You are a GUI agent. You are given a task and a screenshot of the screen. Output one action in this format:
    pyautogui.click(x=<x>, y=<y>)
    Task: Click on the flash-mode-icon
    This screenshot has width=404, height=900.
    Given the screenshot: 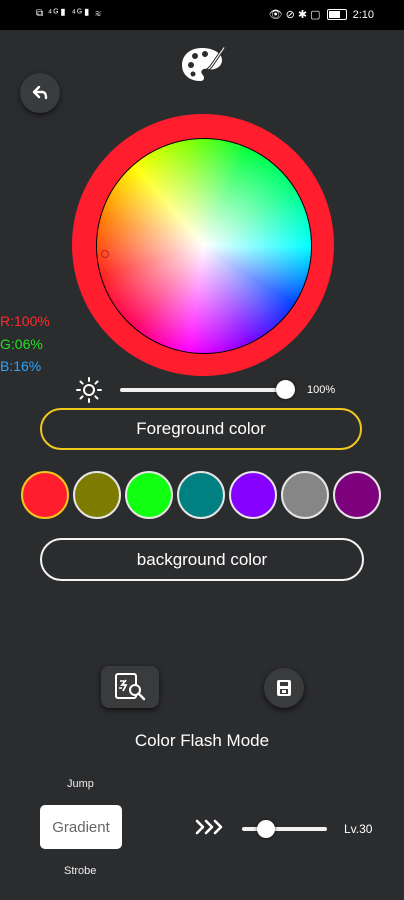 What is the action you would take?
    pyautogui.click(x=130, y=687)
    